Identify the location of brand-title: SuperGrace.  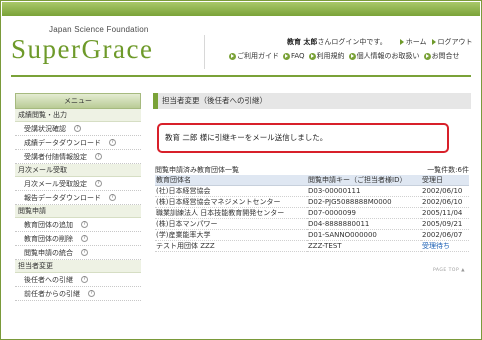
(82, 49).